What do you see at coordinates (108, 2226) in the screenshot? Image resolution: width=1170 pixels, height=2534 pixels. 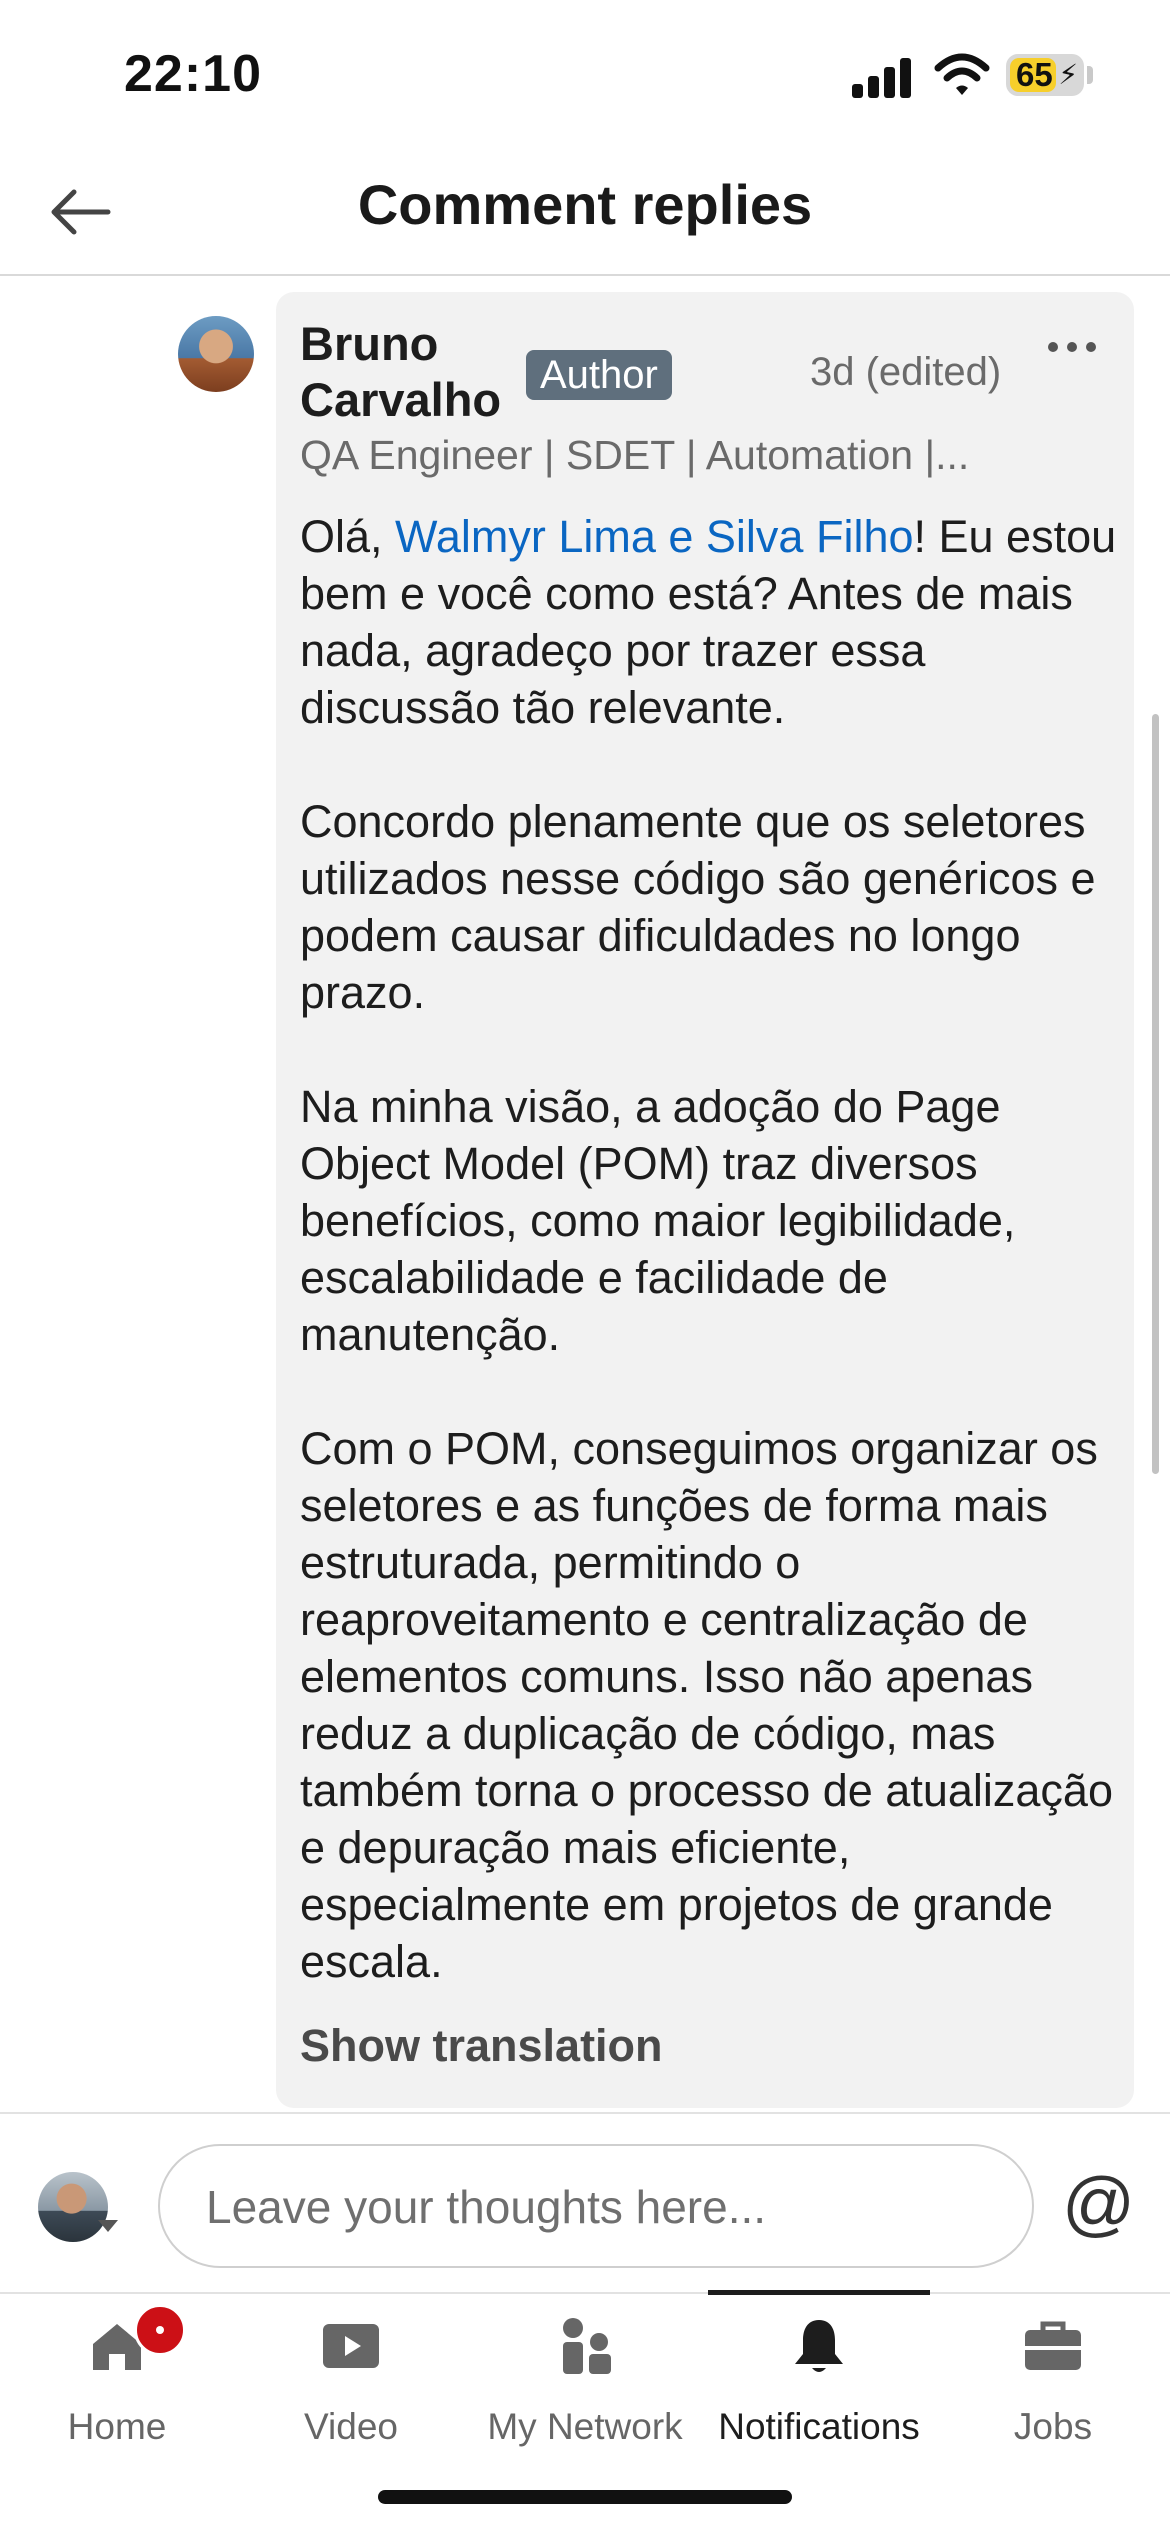 I see `chevron-down-icon` at bounding box center [108, 2226].